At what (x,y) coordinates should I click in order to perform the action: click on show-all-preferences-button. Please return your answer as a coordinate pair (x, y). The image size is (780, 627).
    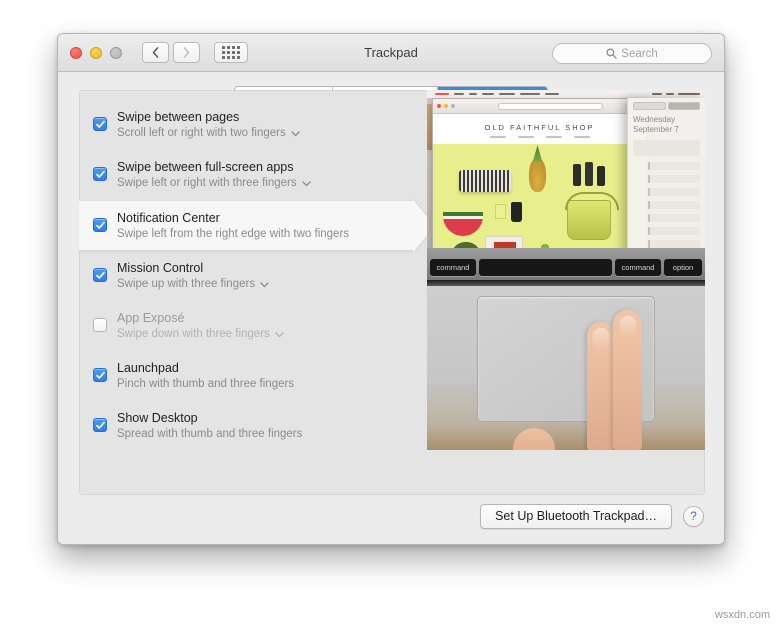
    Looking at the image, I should click on (231, 52).